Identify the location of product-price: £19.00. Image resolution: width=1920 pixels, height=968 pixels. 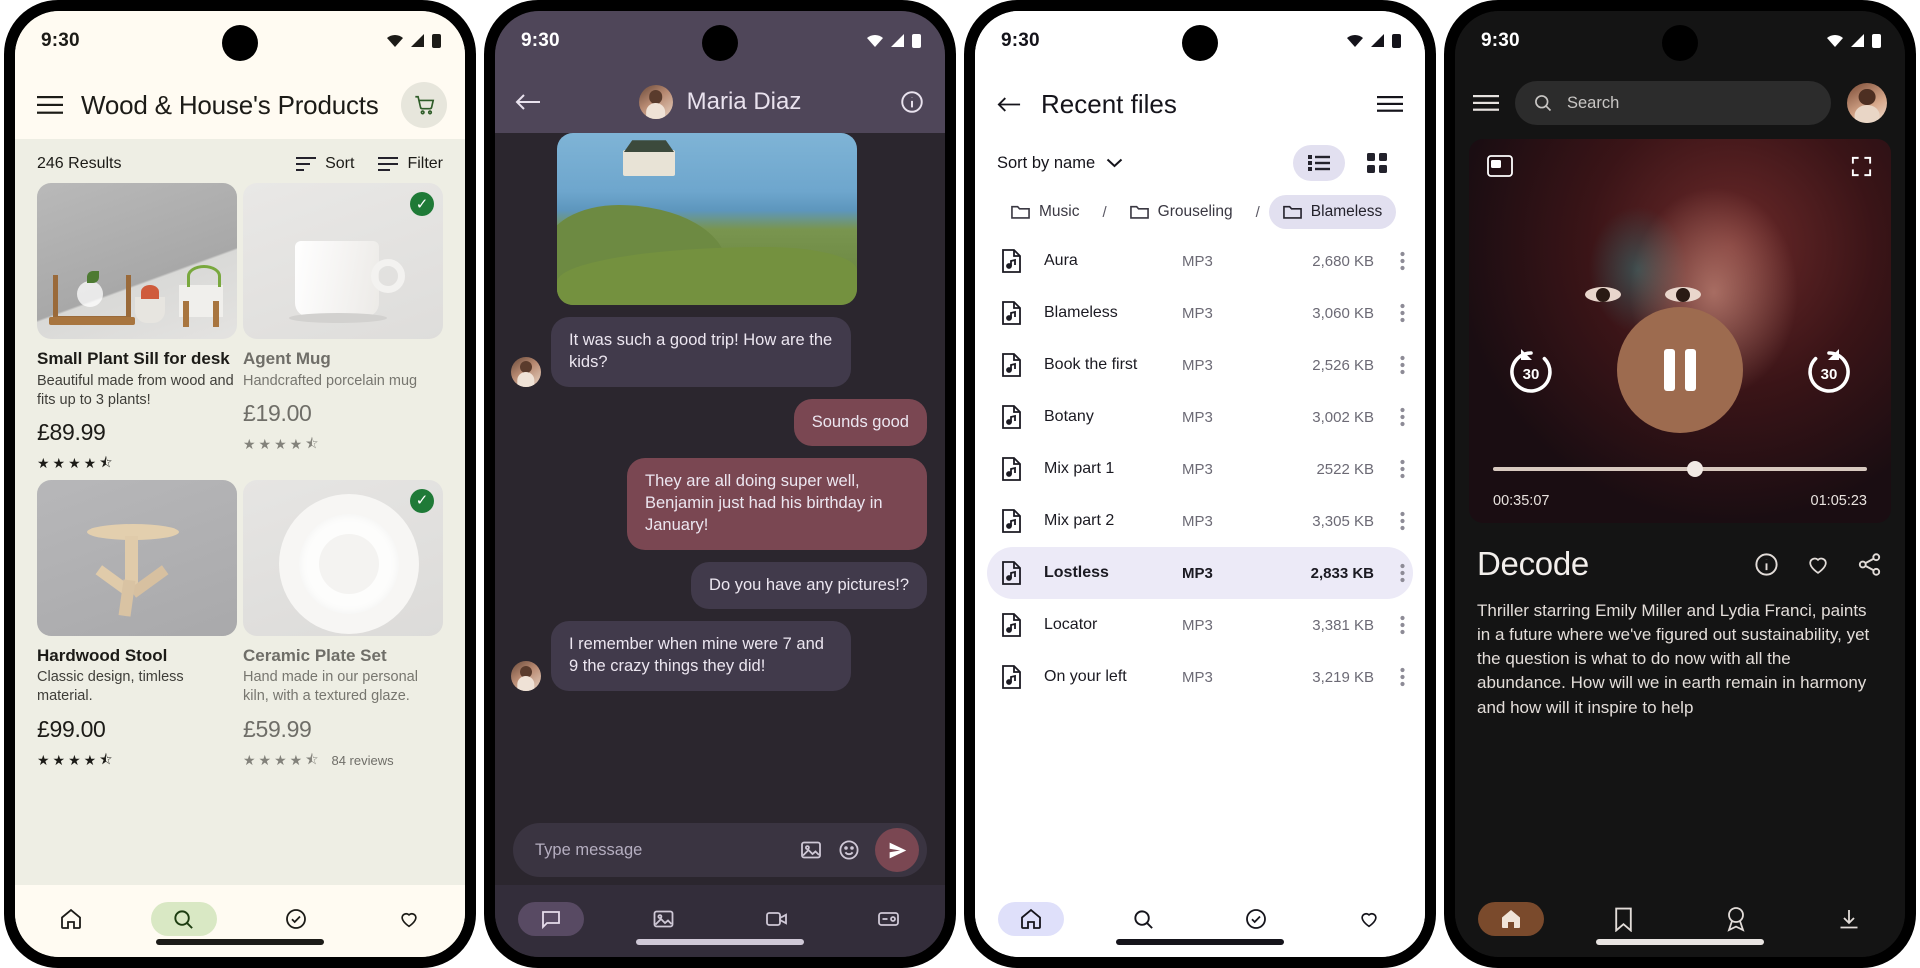
(277, 412).